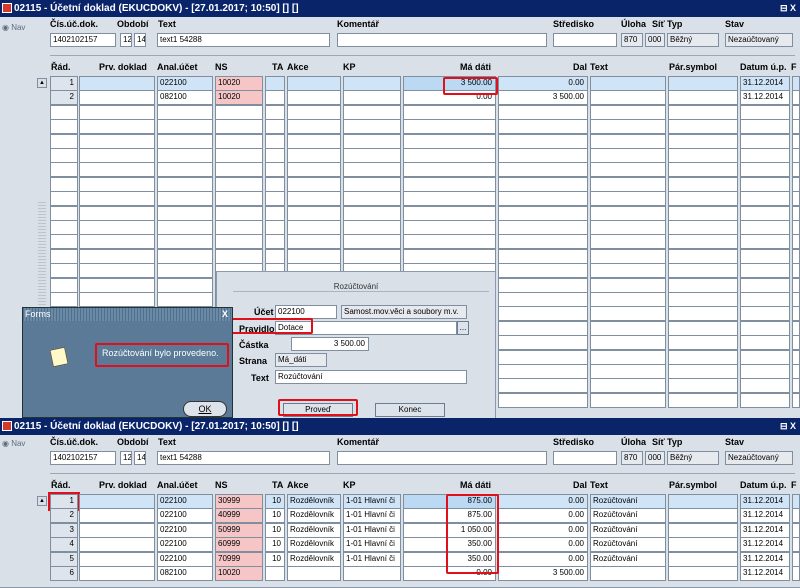 The height and width of the screenshot is (588, 800). What do you see at coordinates (788, 426) in the screenshot?
I see `window-controls: ⊟ X` at bounding box center [788, 426].